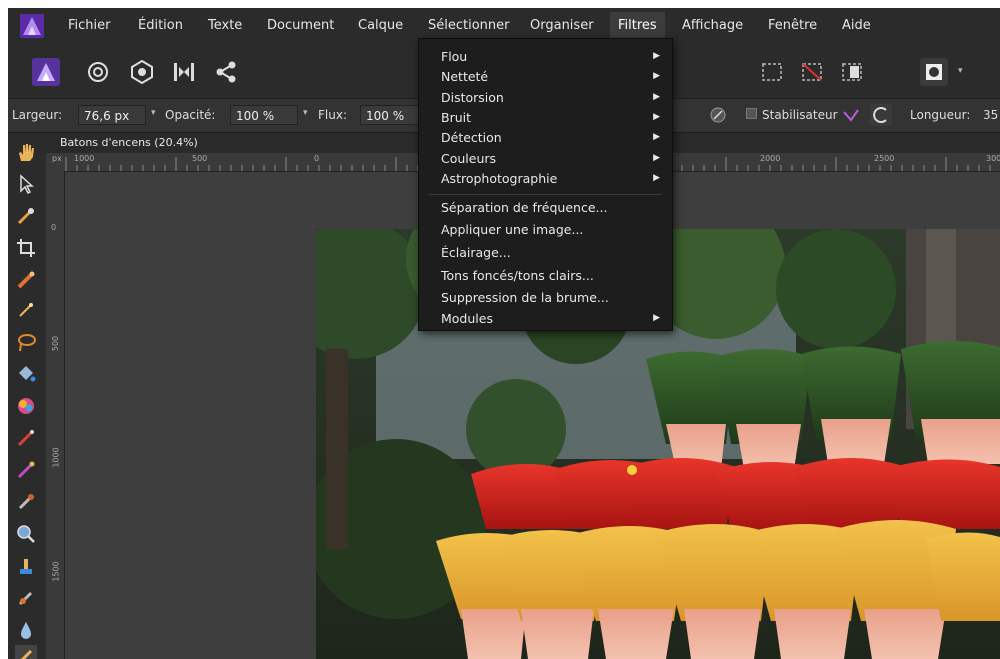 This screenshot has height=659, width=1000. I want to click on deselect-icon, so click(812, 72).